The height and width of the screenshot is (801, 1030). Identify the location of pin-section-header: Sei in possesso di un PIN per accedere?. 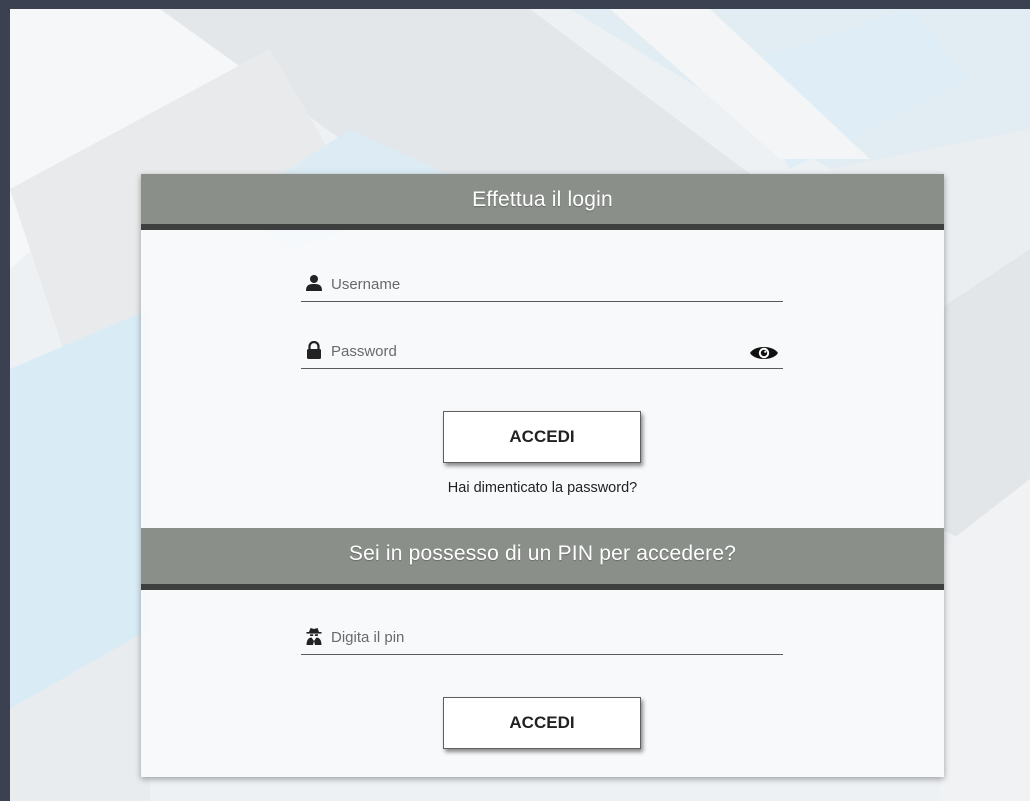
(542, 559).